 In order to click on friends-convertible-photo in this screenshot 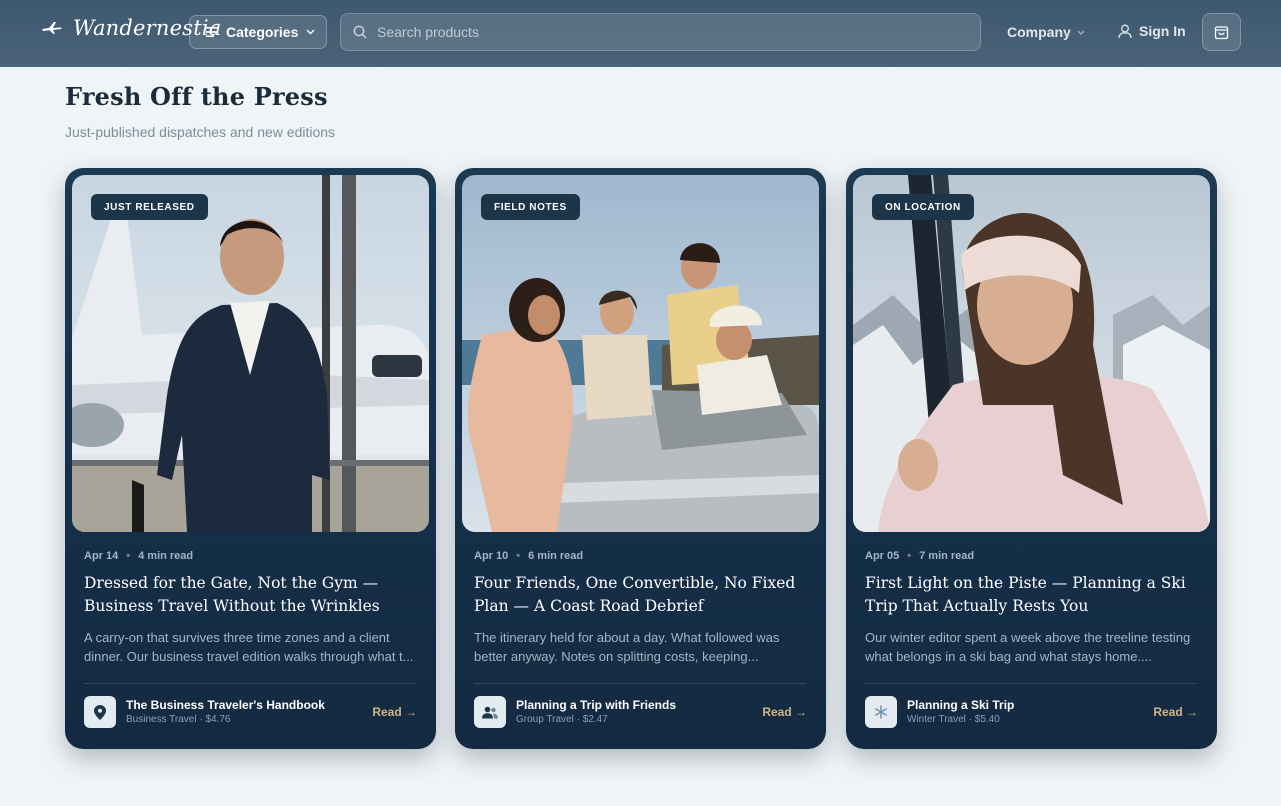, I will do `click(640, 353)`.